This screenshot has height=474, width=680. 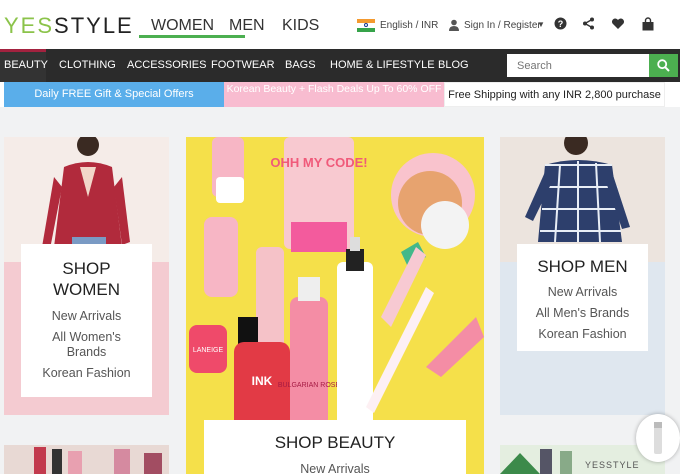 What do you see at coordinates (502, 25) in the screenshot?
I see `signin-register-link: Sign In / Register` at bounding box center [502, 25].